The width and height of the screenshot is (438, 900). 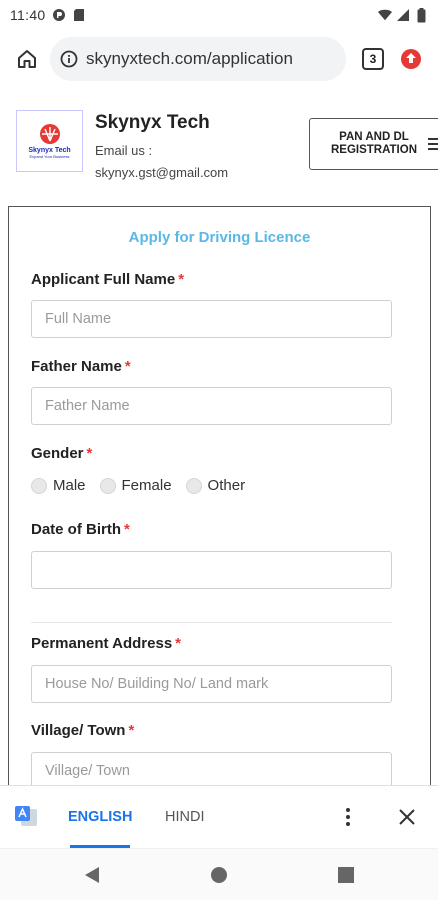 I want to click on full-name-label-text: Applicant Full Name, so click(x=103, y=279).